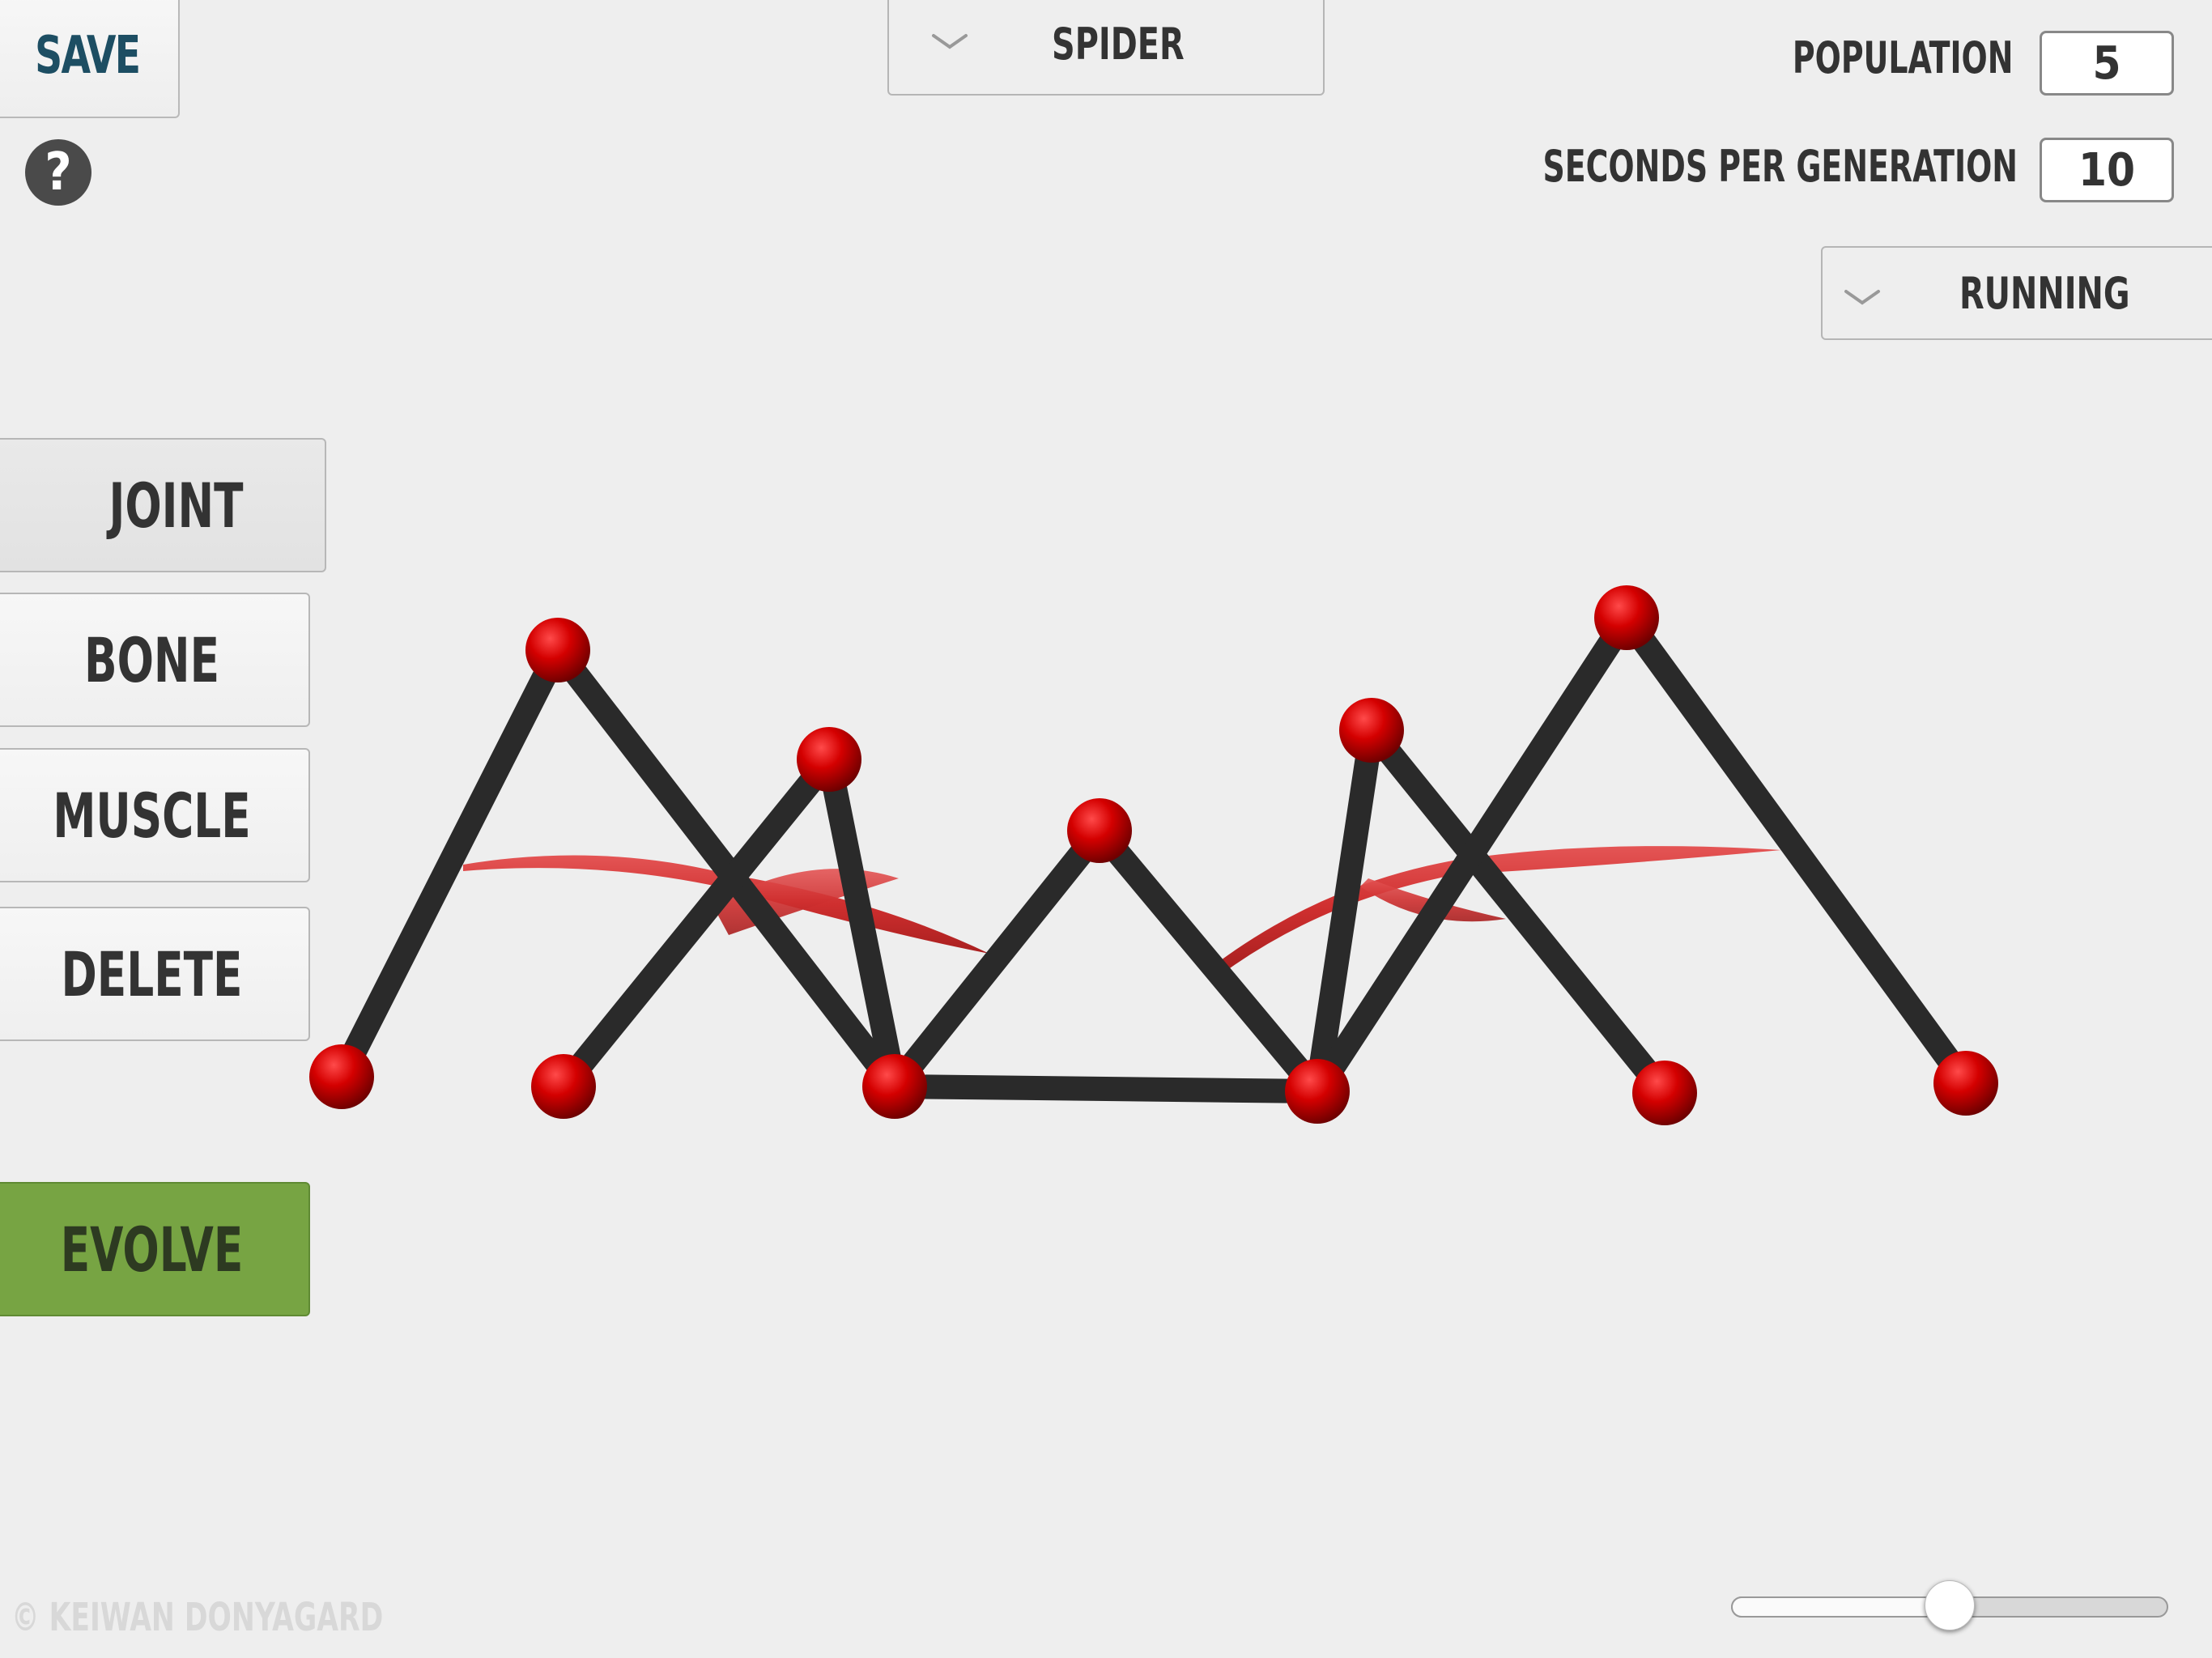  I want to click on slider-fill, so click(1841, 1607).